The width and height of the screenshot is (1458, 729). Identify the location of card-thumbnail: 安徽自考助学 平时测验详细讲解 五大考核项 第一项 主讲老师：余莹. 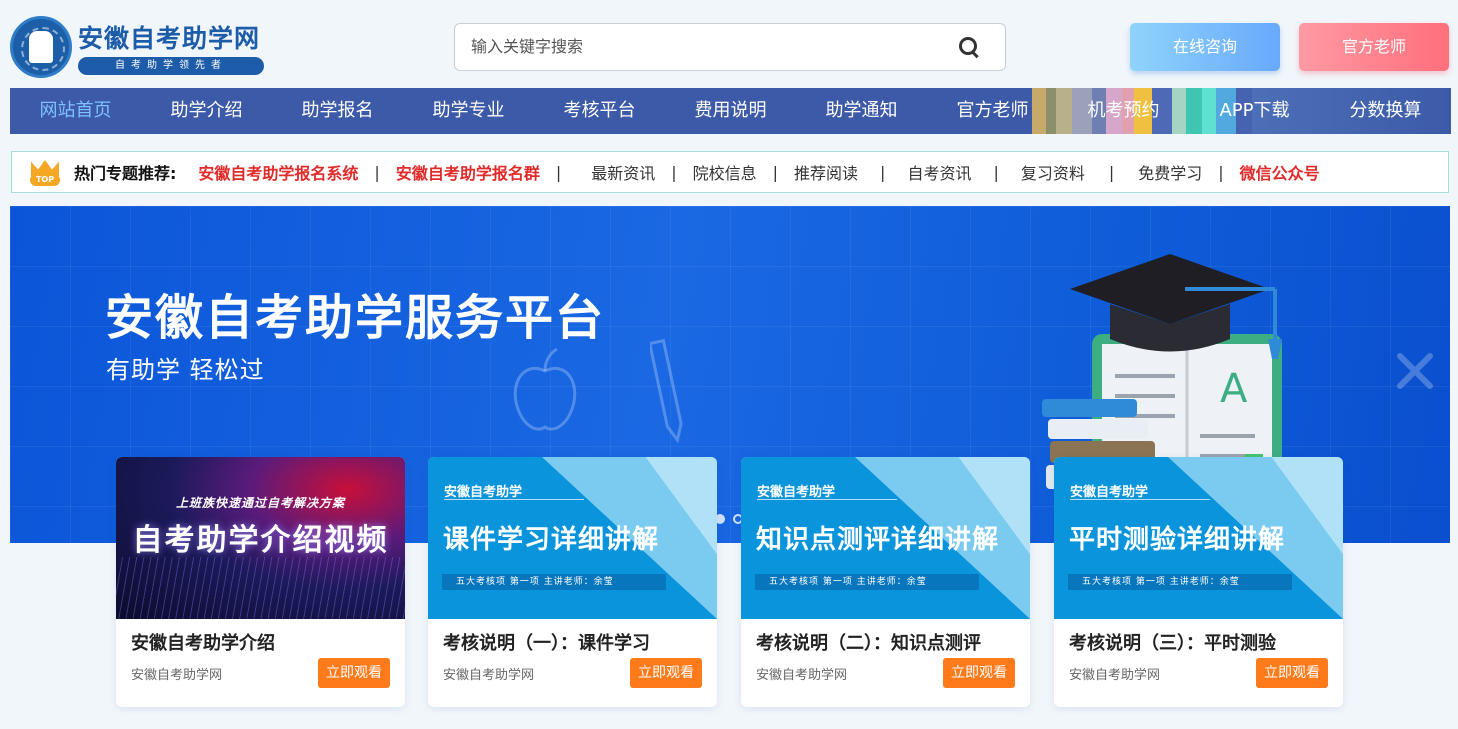
(1198, 538).